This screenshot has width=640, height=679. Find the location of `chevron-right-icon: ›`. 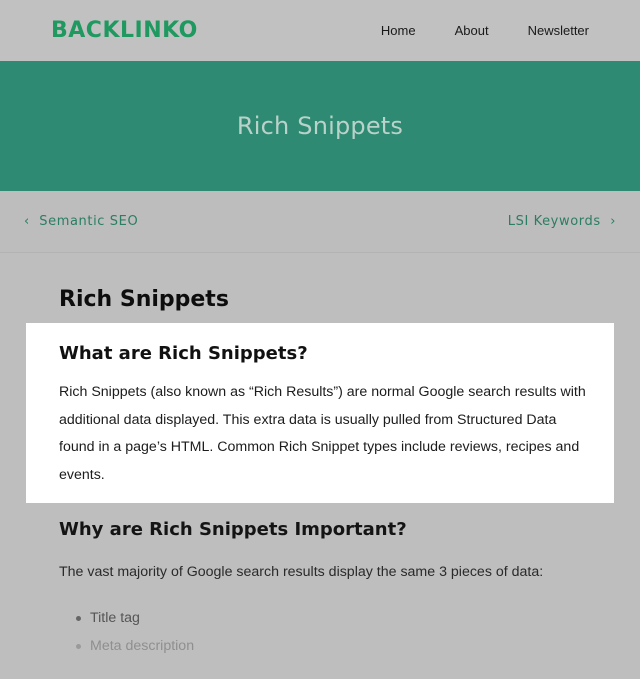

chevron-right-icon: › is located at coordinates (613, 221).